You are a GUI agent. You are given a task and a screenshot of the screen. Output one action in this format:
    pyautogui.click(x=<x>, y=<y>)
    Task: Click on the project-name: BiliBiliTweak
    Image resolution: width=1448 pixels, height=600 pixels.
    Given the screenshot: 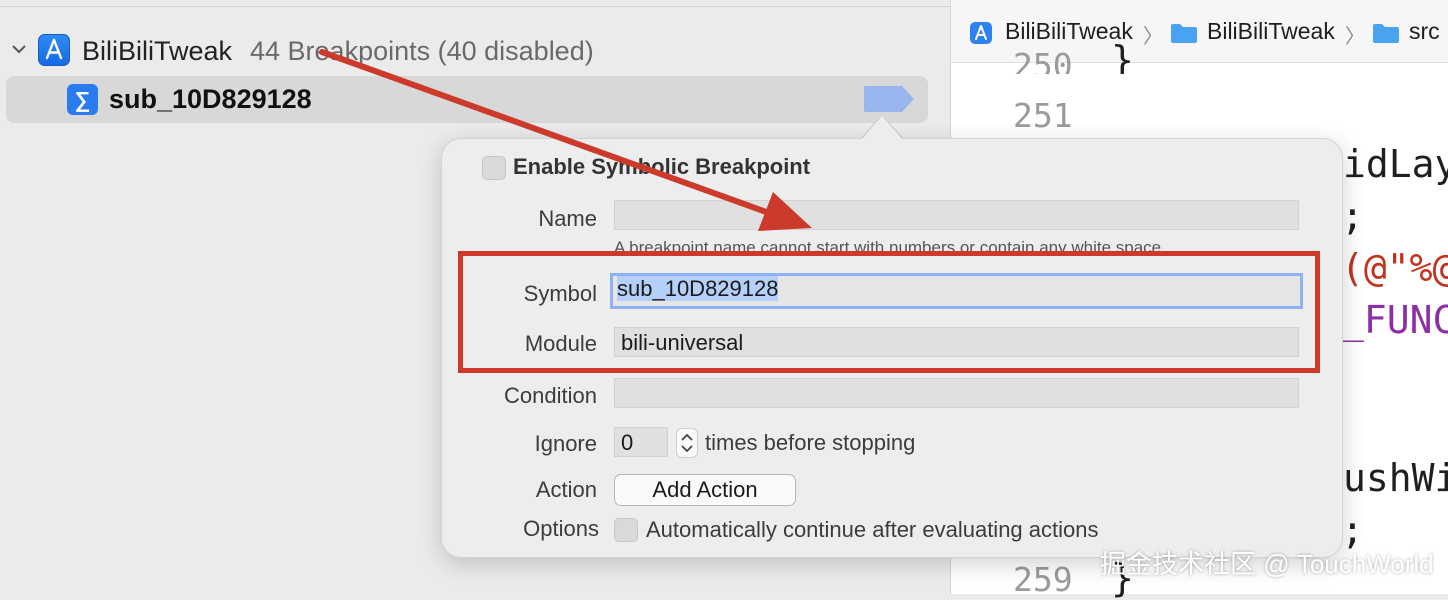 What is the action you would take?
    pyautogui.click(x=157, y=51)
    